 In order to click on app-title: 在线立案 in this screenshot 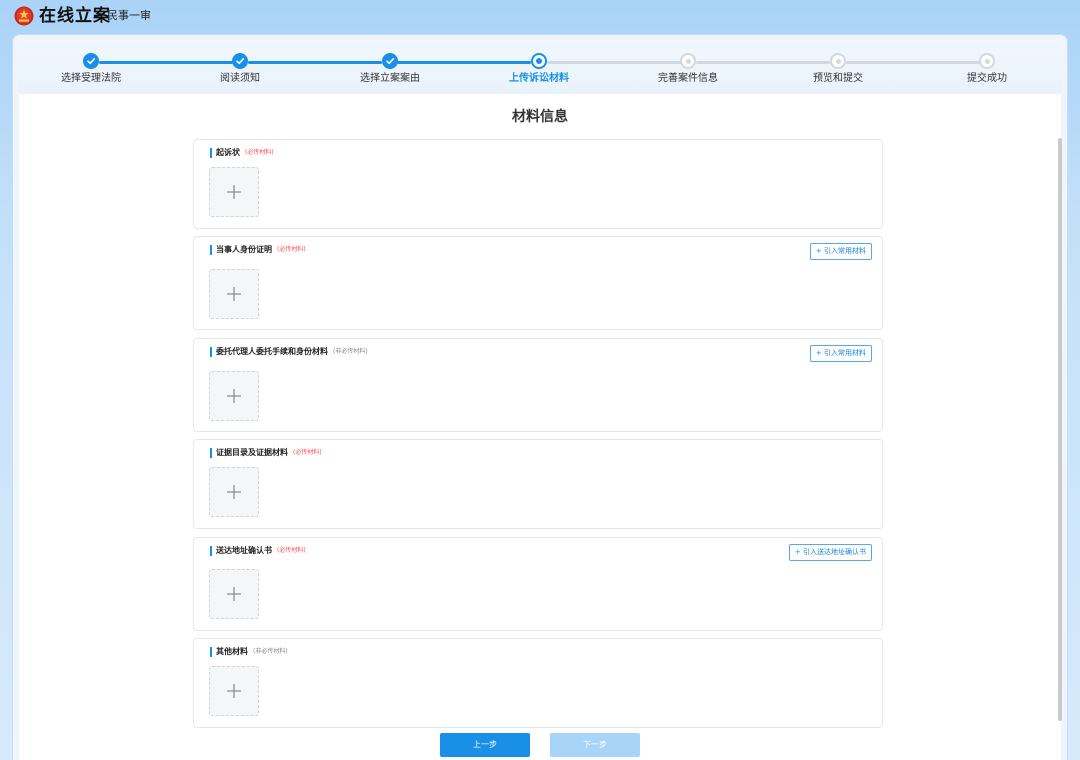, I will do `click(75, 16)`.